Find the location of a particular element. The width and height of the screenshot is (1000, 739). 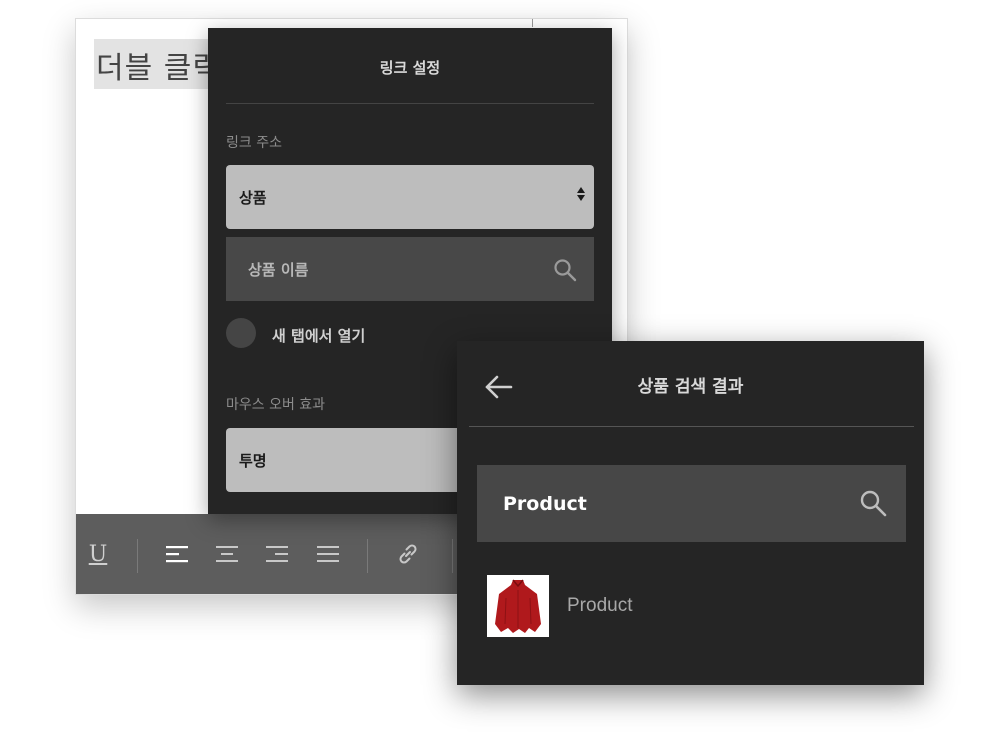

panel-divider is located at coordinates (410, 103).